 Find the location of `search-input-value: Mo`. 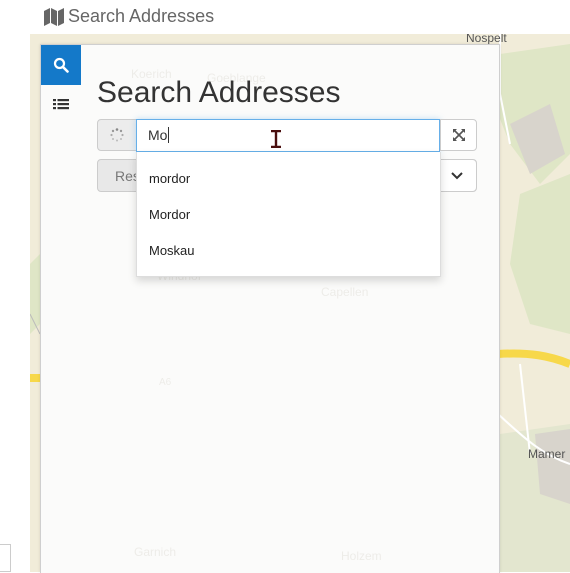

search-input-value: Mo is located at coordinates (158, 135).